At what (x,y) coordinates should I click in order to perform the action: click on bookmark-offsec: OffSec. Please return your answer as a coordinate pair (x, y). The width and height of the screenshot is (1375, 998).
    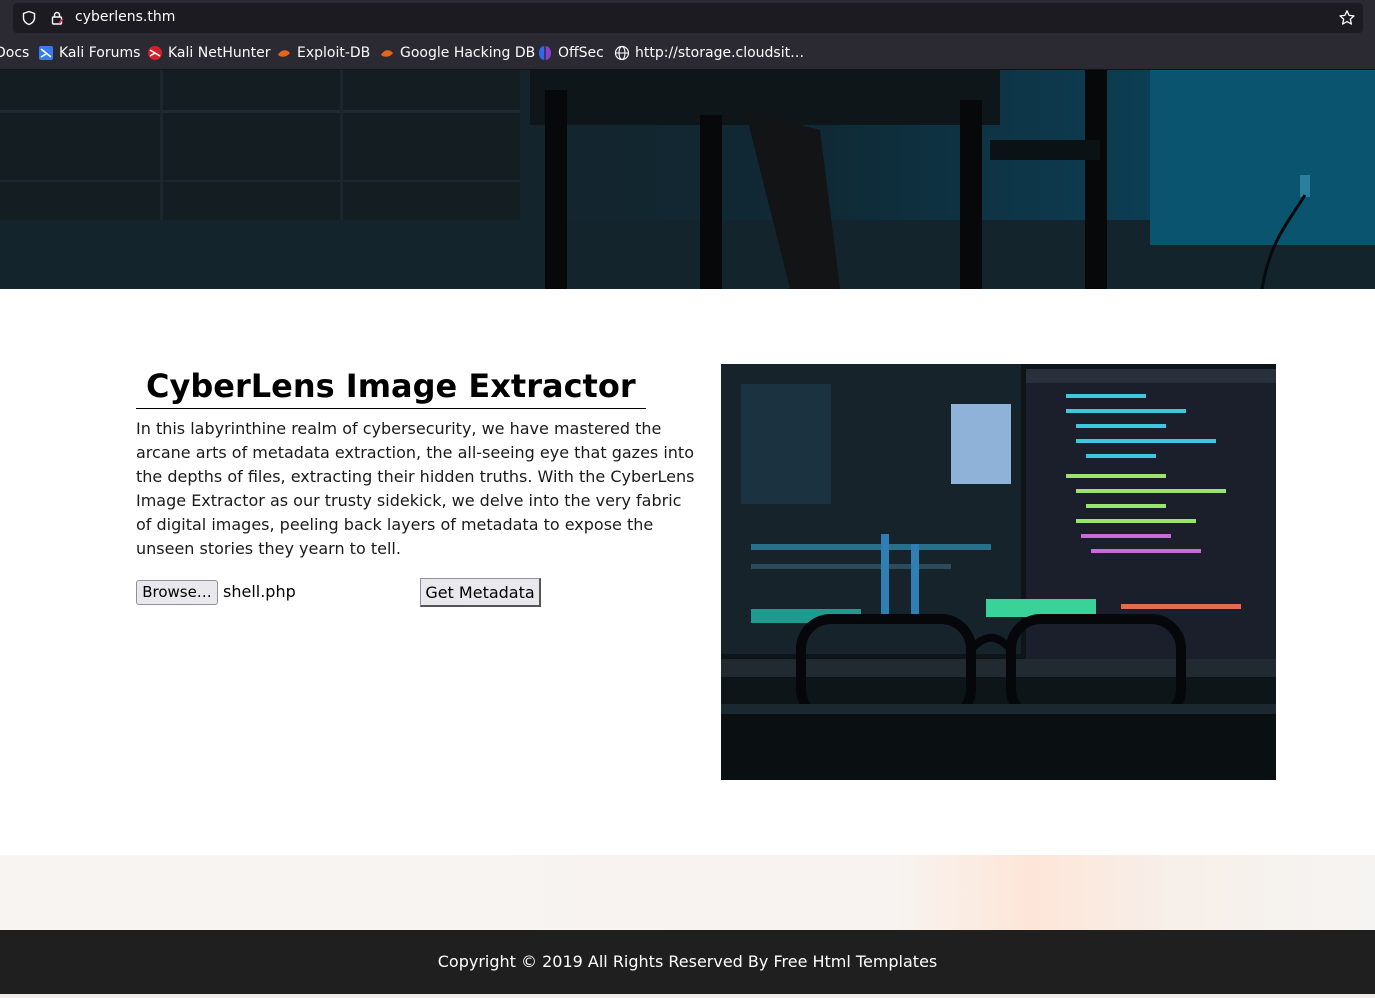
    Looking at the image, I should click on (570, 53).